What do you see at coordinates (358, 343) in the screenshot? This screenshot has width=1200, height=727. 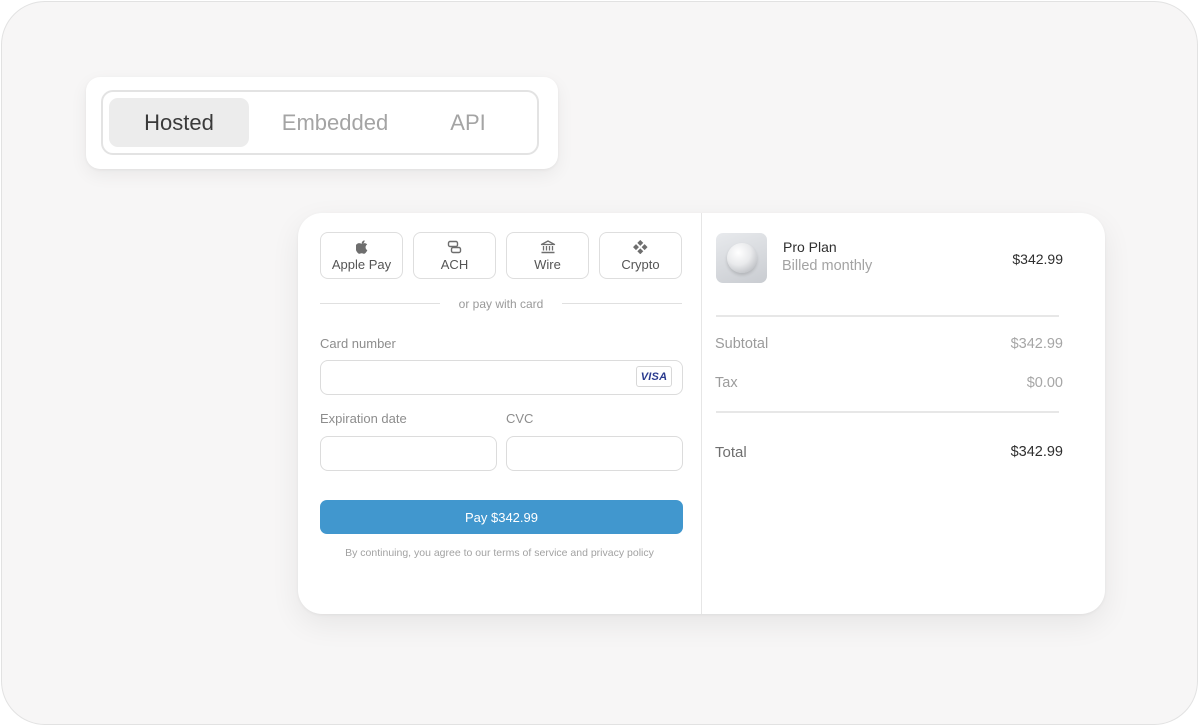 I see `card-number-label: Card number` at bounding box center [358, 343].